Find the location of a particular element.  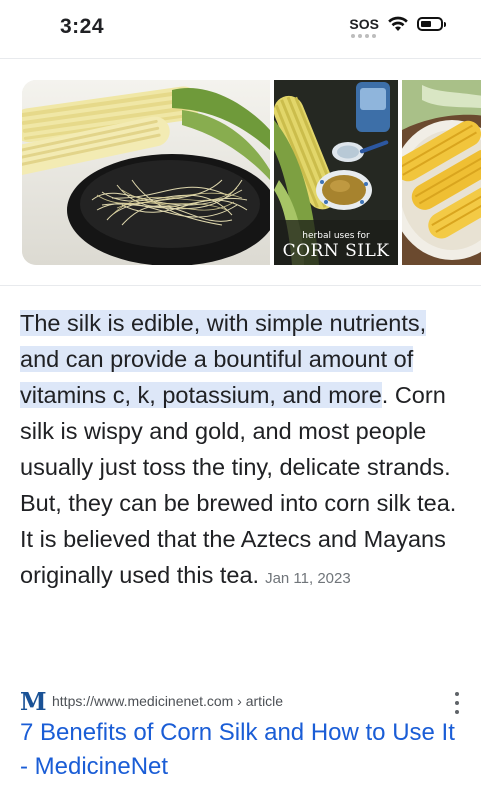

signal-dots-icon is located at coordinates (364, 36).